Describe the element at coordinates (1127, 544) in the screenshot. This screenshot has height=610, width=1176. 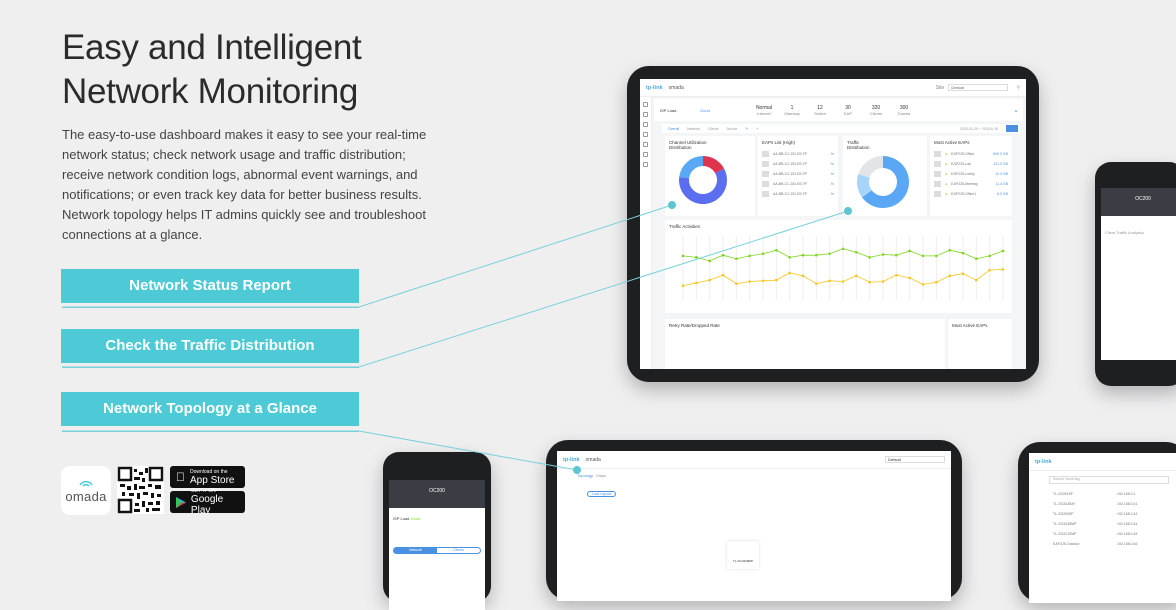
I see `ip-address: 192.168.0.46` at that location.